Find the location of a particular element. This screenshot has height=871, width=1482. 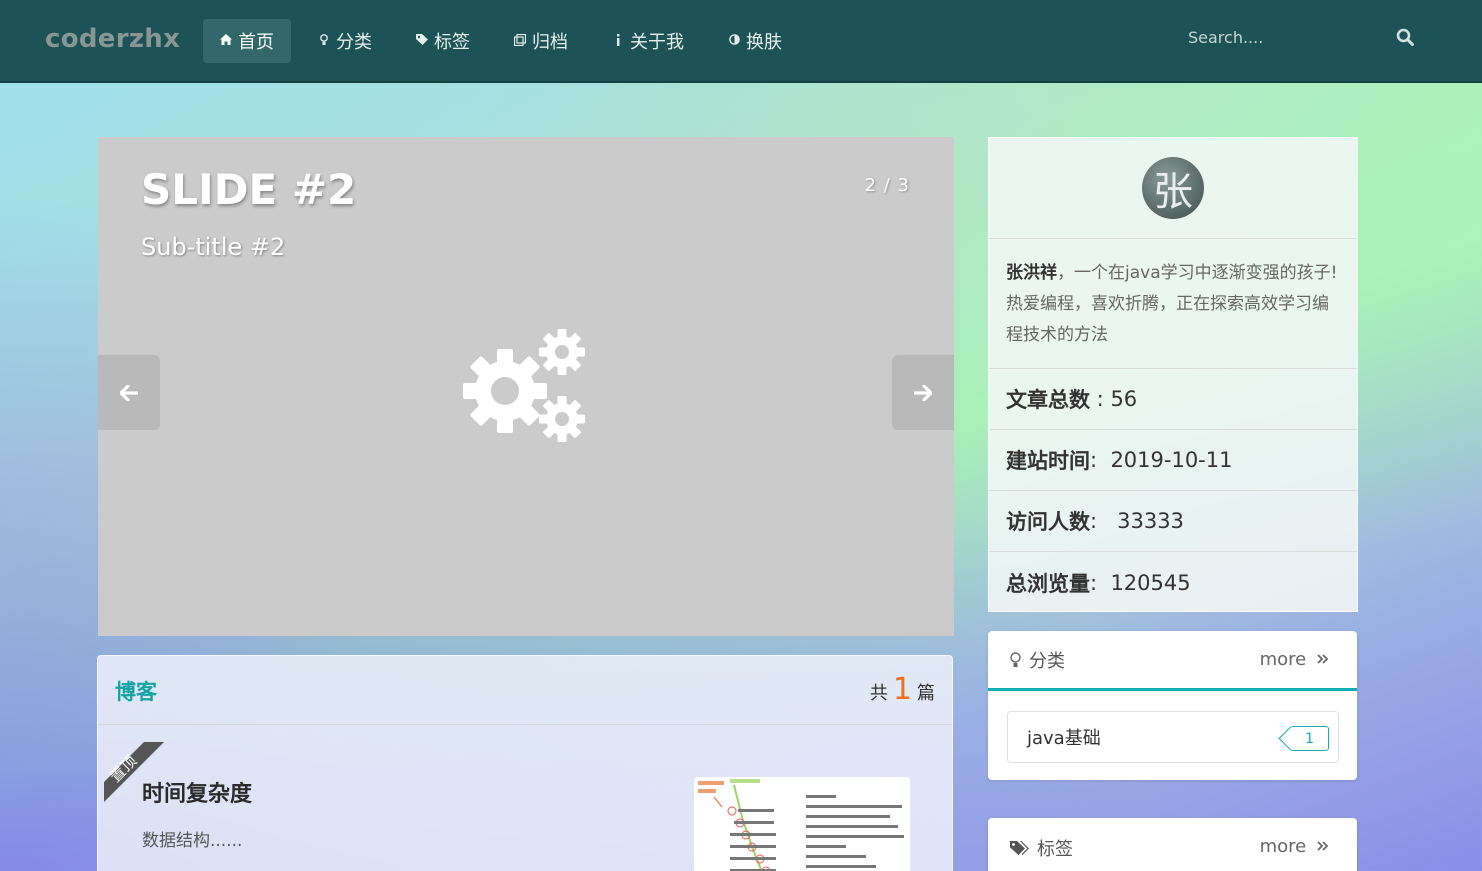

gears-icon is located at coordinates (528, 388).